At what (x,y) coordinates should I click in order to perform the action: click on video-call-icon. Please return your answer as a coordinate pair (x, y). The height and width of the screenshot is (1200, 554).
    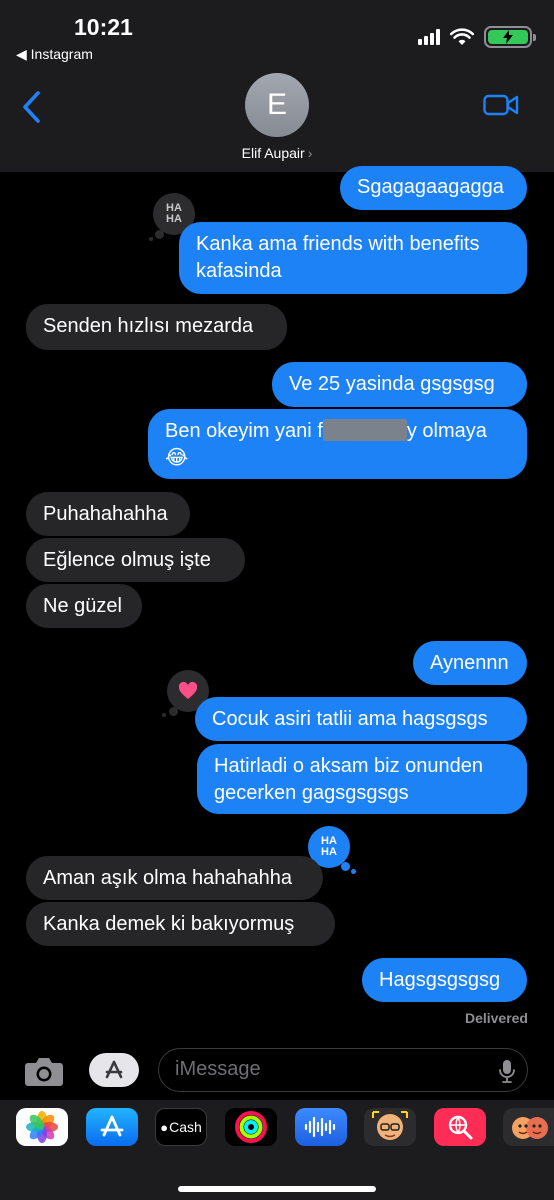
    Looking at the image, I should click on (501, 105).